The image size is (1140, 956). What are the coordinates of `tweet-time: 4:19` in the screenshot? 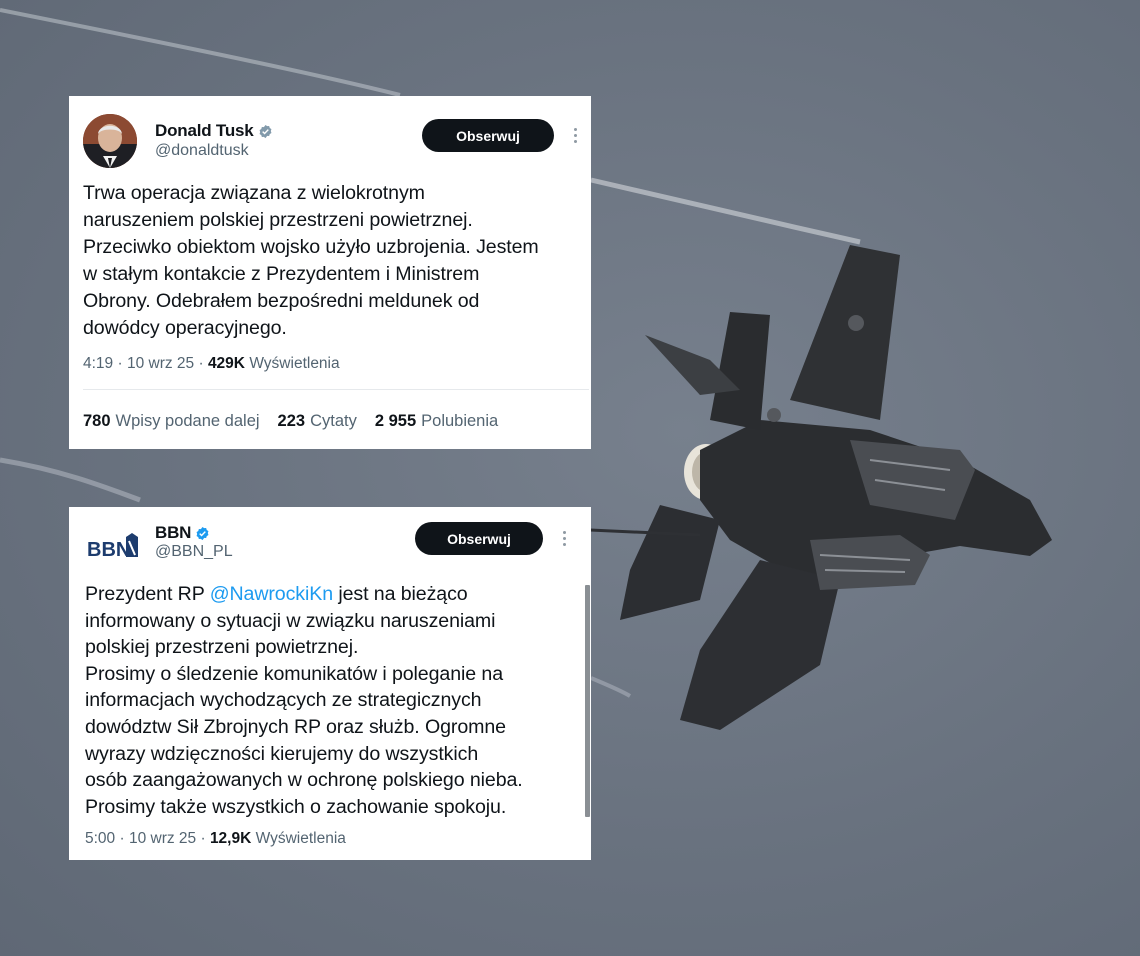 It's located at (98, 363).